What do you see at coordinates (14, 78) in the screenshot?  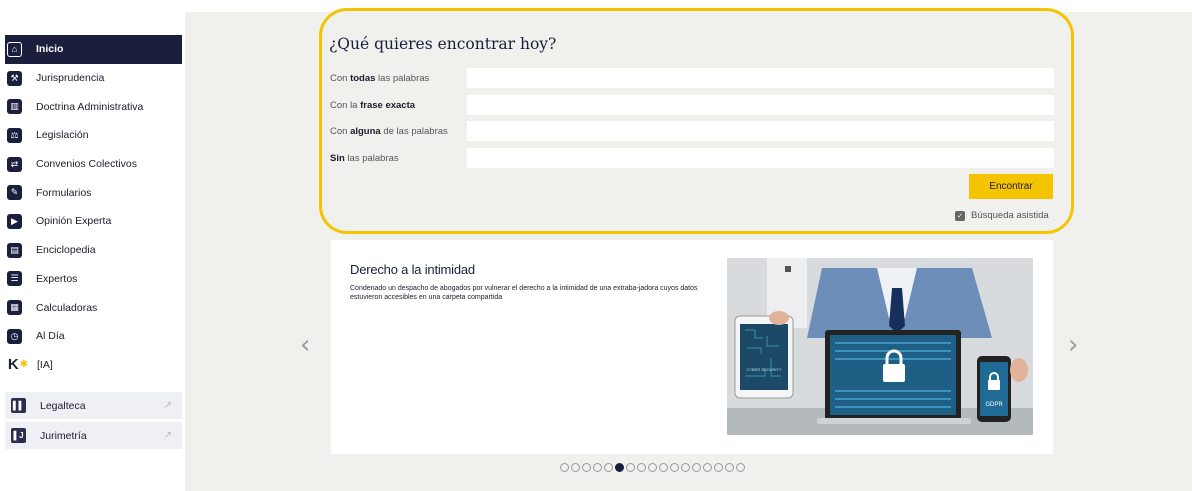 I see `gavel-icon: ⚒` at bounding box center [14, 78].